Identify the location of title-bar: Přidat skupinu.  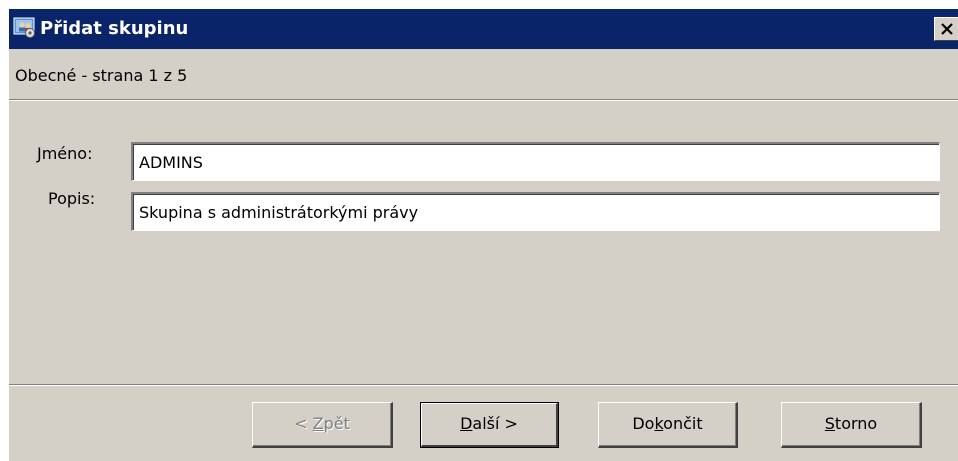
(483, 29).